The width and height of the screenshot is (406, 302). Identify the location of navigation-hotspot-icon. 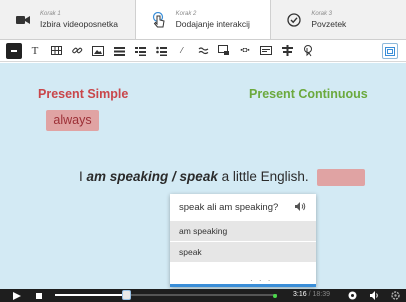
(308, 51).